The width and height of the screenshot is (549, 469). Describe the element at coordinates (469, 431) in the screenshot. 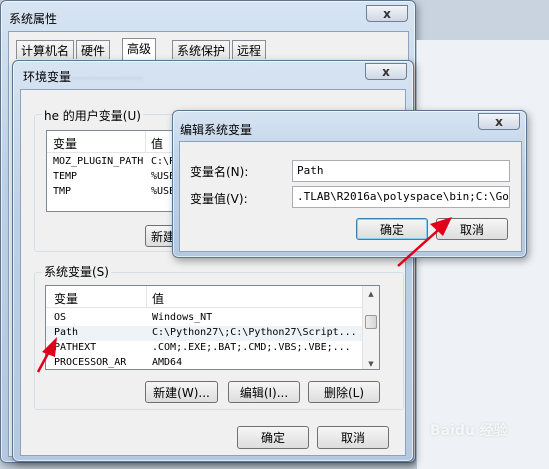

I see `watermark-logo: Baidu 经验` at that location.